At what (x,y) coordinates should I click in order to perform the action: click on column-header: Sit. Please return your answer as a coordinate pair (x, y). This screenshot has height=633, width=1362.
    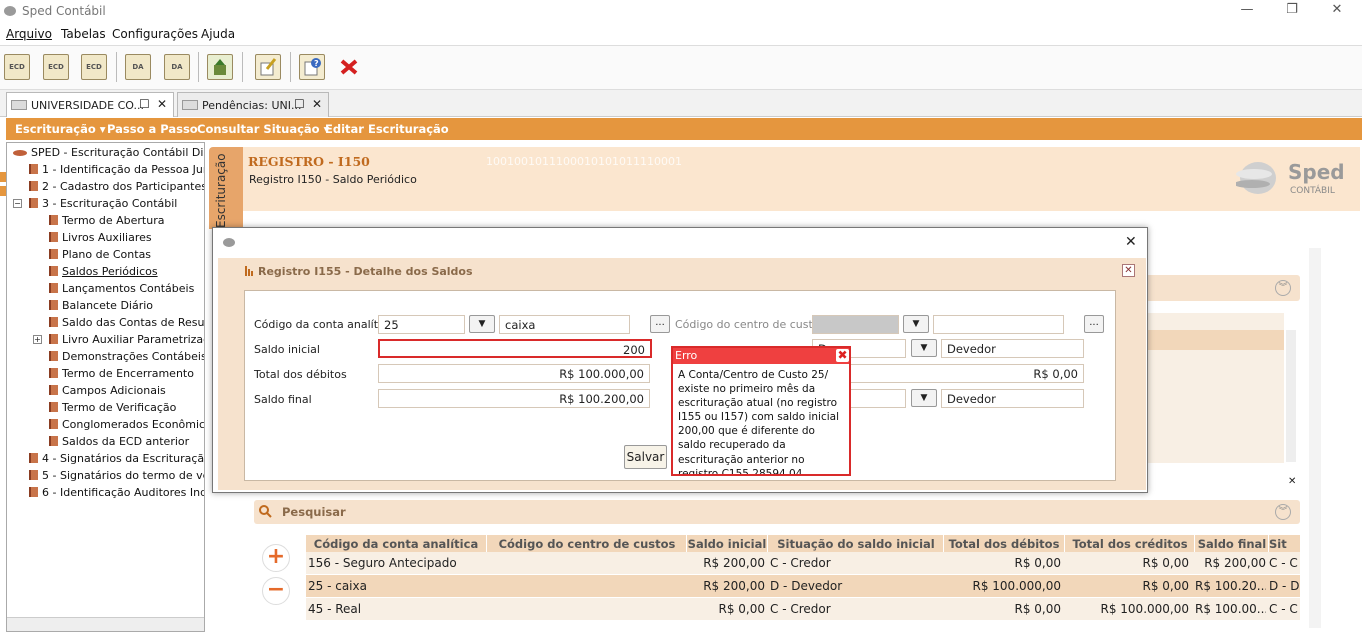
    Looking at the image, I should click on (1284, 544).